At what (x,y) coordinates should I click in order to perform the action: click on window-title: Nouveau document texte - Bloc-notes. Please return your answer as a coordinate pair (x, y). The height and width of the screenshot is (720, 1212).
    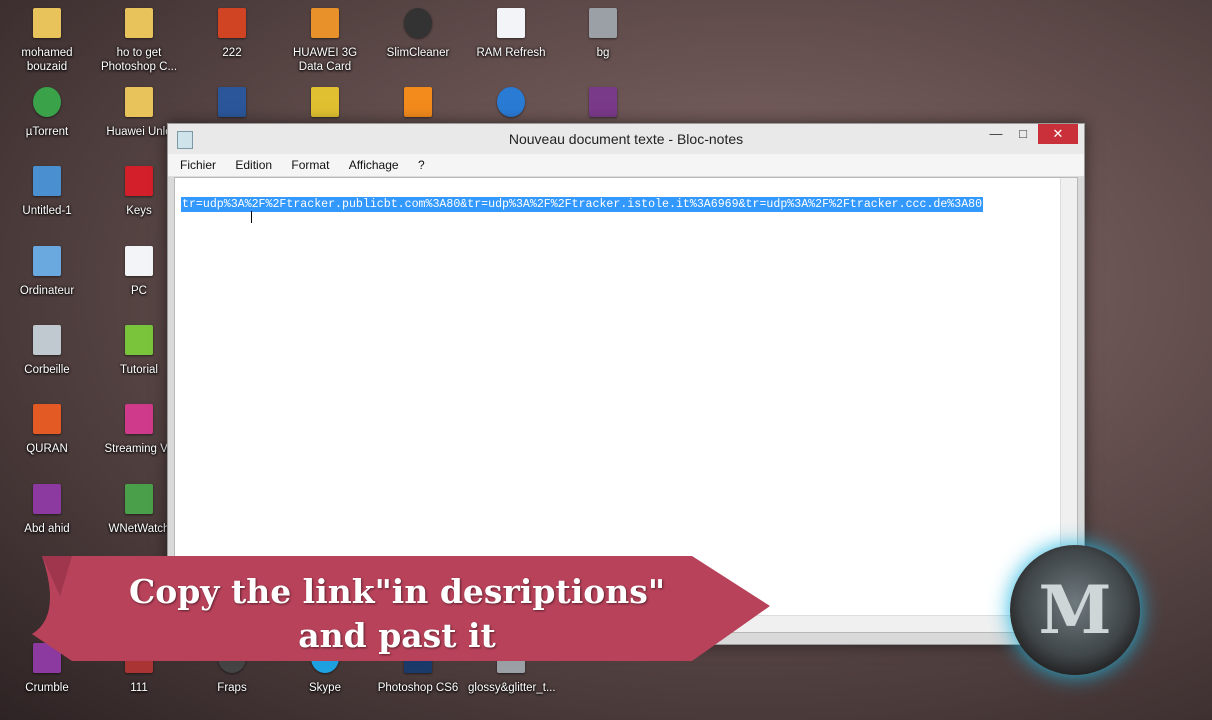
    Looking at the image, I should click on (626, 139).